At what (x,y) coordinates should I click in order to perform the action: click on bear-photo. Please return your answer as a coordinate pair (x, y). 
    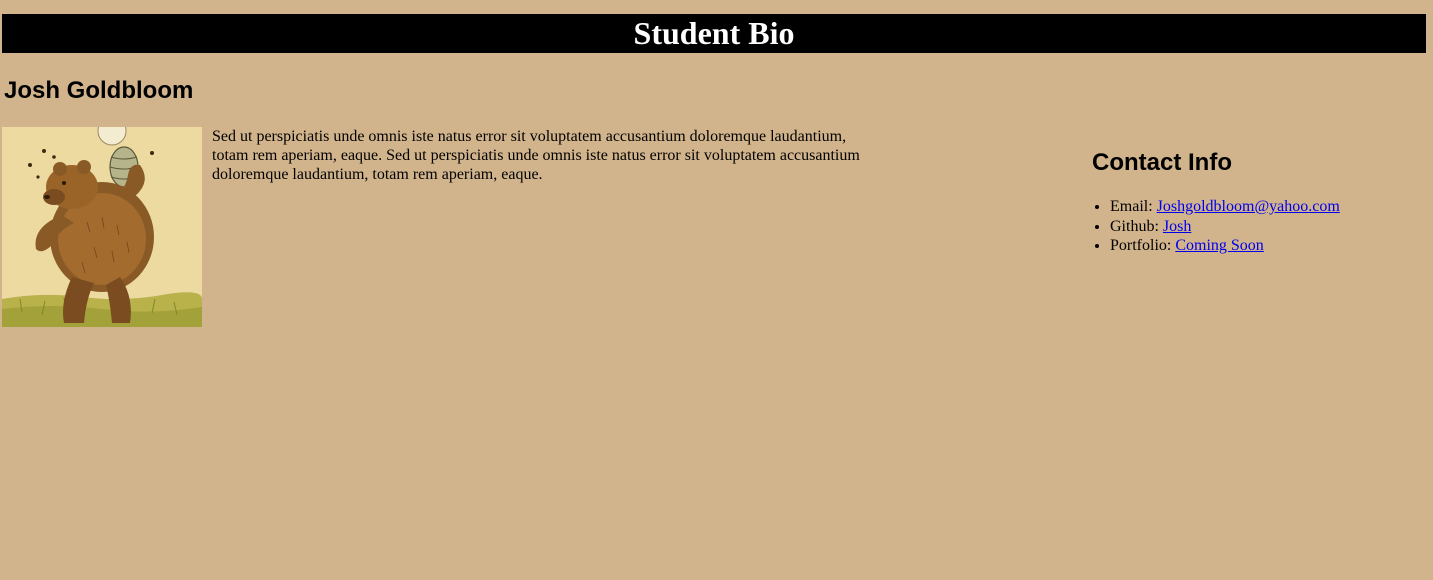
    Looking at the image, I should click on (102, 227).